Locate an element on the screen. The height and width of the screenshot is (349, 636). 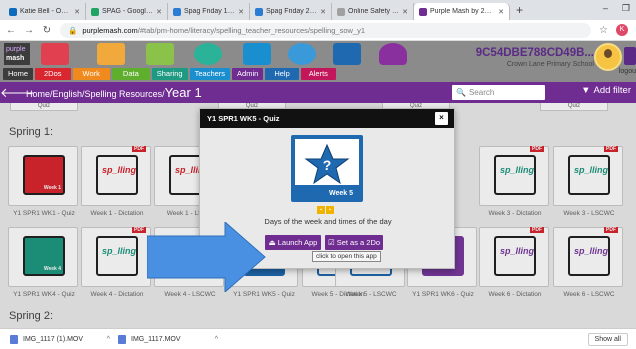
browser-tab: Online Safety Goes Wi✕ is located at coordinates (373, 11).